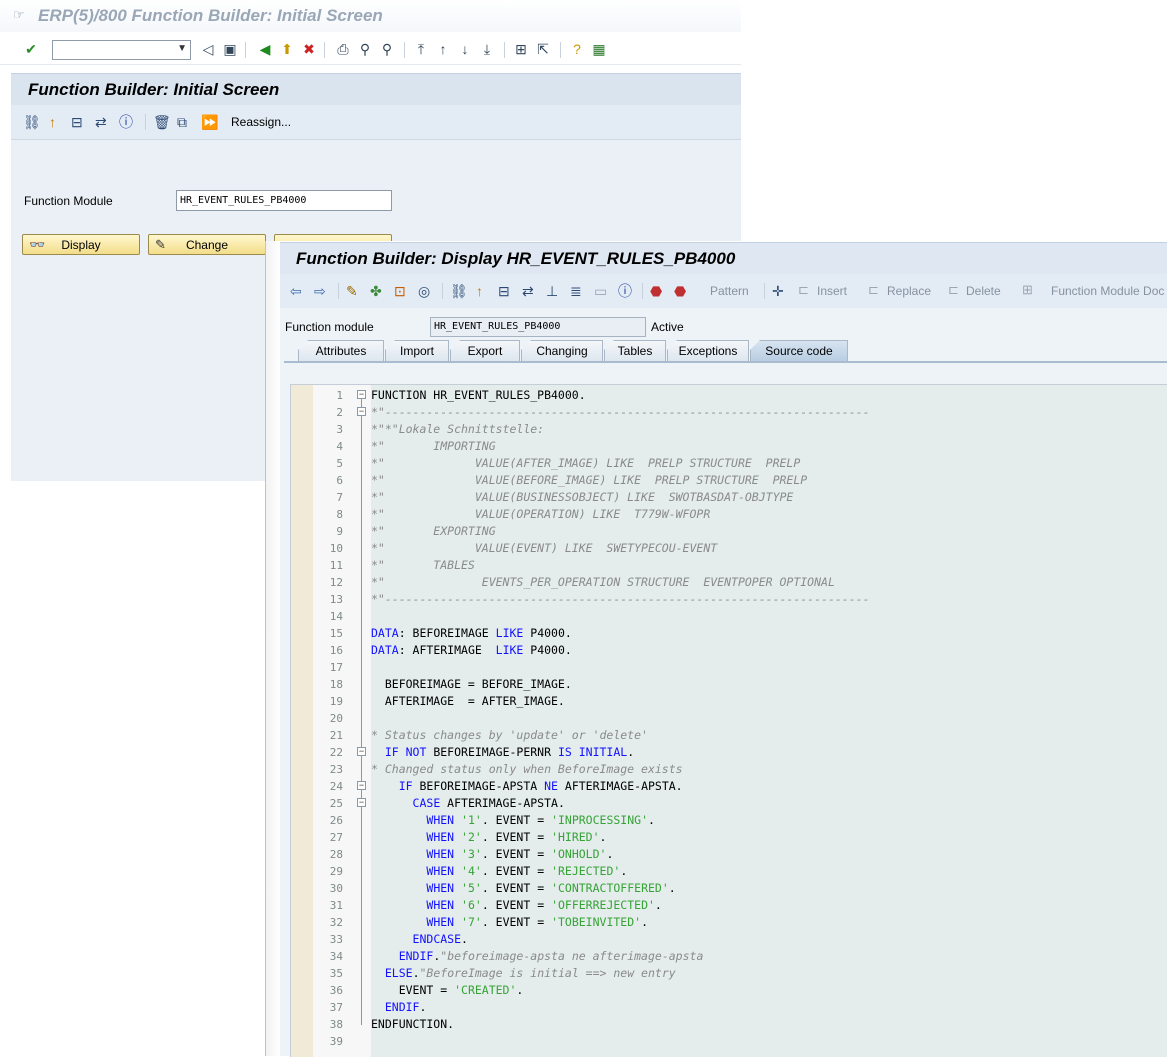 This screenshot has height=1057, width=1167. What do you see at coordinates (421, 49) in the screenshot?
I see `first-page-icon: ⤒` at bounding box center [421, 49].